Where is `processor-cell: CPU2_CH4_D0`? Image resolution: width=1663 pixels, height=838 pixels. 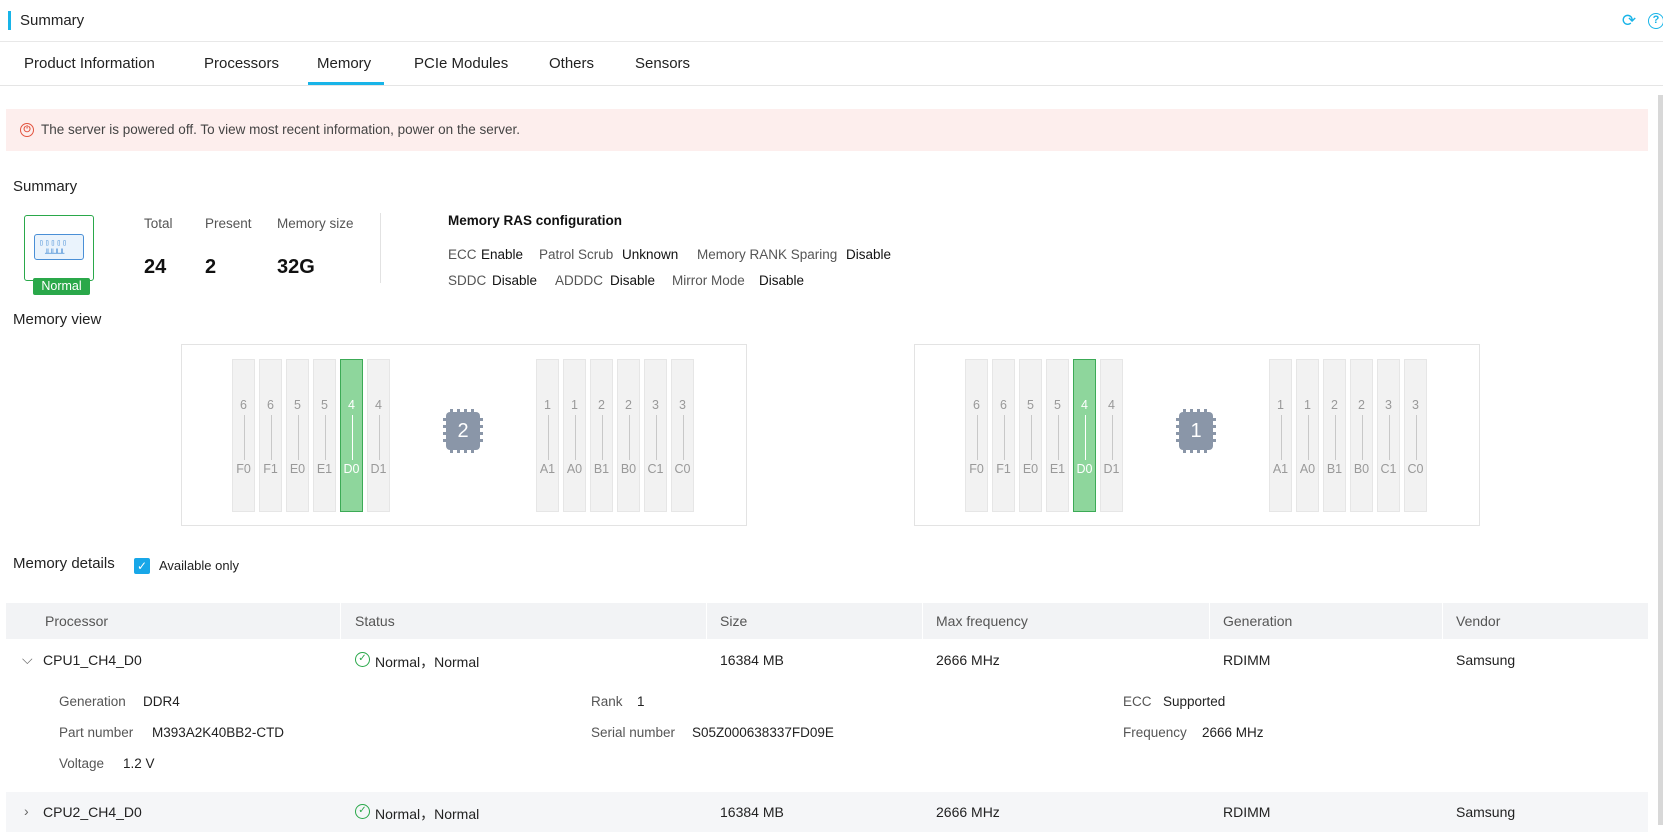 processor-cell: CPU2_CH4_D0 is located at coordinates (92, 812).